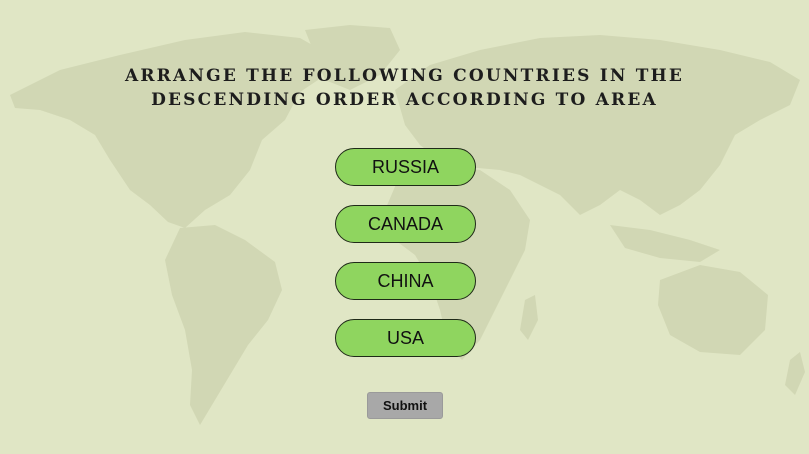 Image resolution: width=809 pixels, height=454 pixels. What do you see at coordinates (795, 373) in the screenshot?
I see `map-new-zealand` at bounding box center [795, 373].